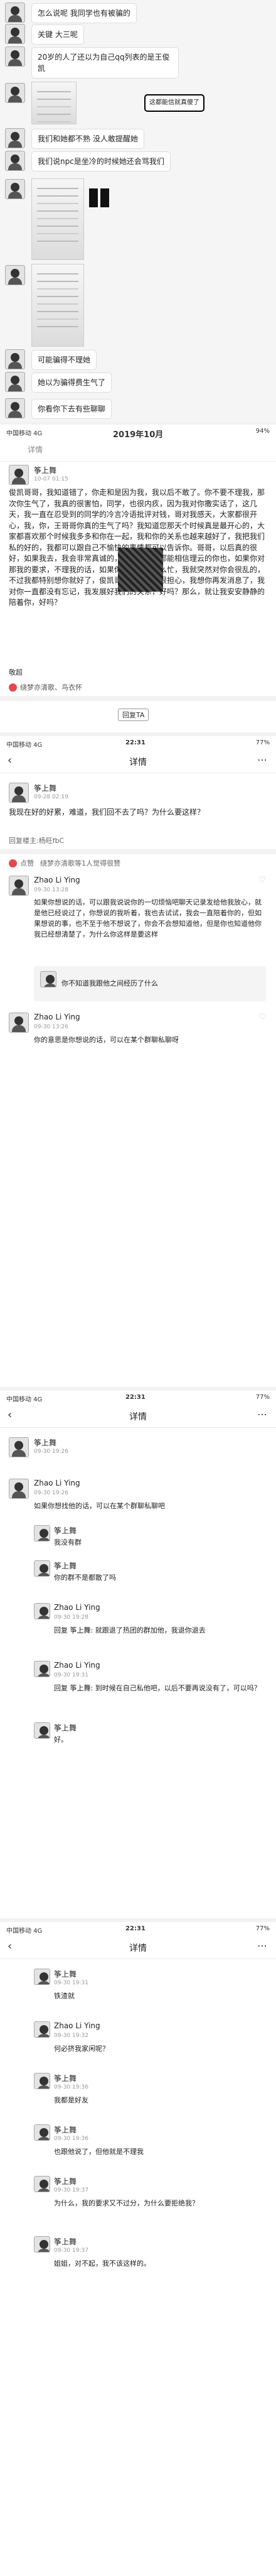 The width and height of the screenshot is (276, 2576). I want to click on likes-list: 绕梦亦清歌、鸟衣怀, so click(51, 687).